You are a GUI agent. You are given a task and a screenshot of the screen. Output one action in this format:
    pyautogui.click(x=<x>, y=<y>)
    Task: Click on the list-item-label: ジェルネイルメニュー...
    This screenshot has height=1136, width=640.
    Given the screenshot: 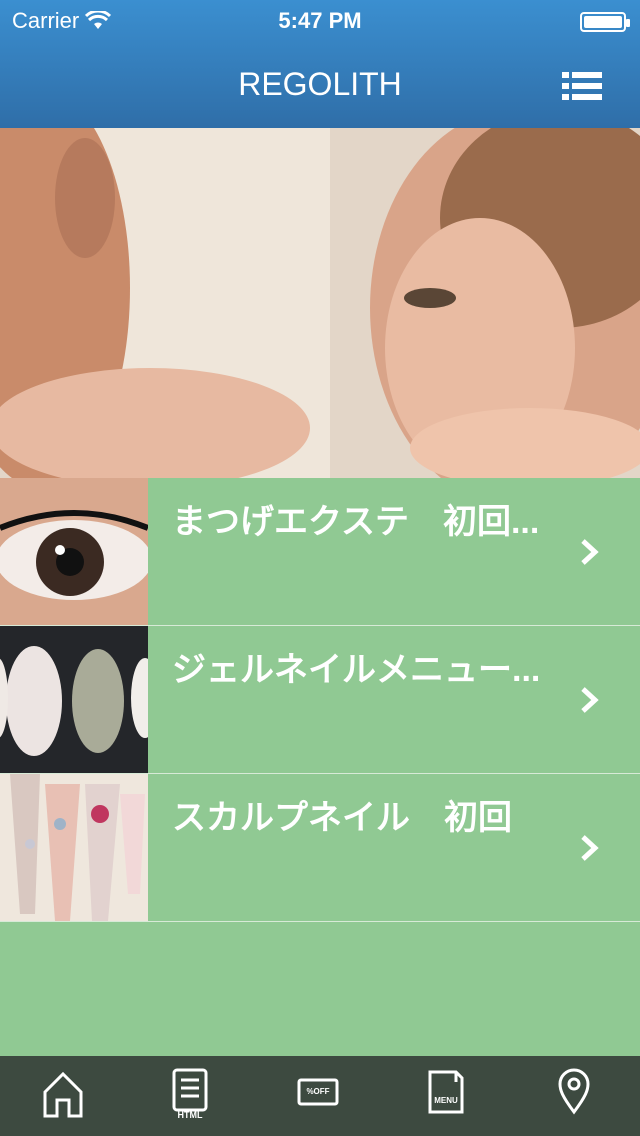 What is the action you would take?
    pyautogui.click(x=356, y=670)
    